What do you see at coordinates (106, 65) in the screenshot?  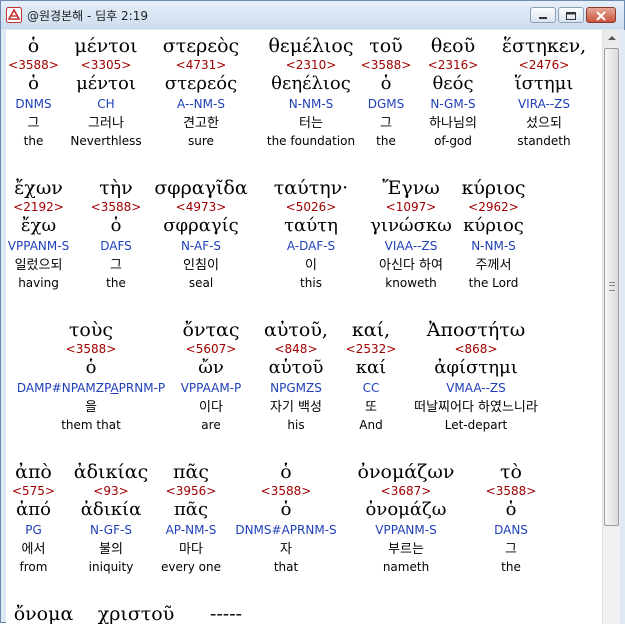 I see `strong-number: <3305>` at bounding box center [106, 65].